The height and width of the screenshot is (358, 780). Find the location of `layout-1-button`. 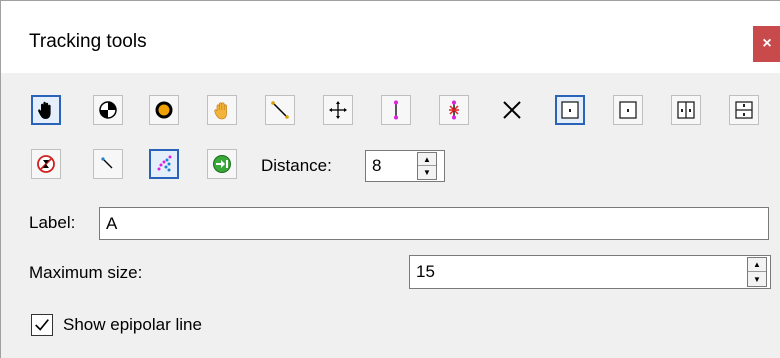

layout-1-button is located at coordinates (570, 110).